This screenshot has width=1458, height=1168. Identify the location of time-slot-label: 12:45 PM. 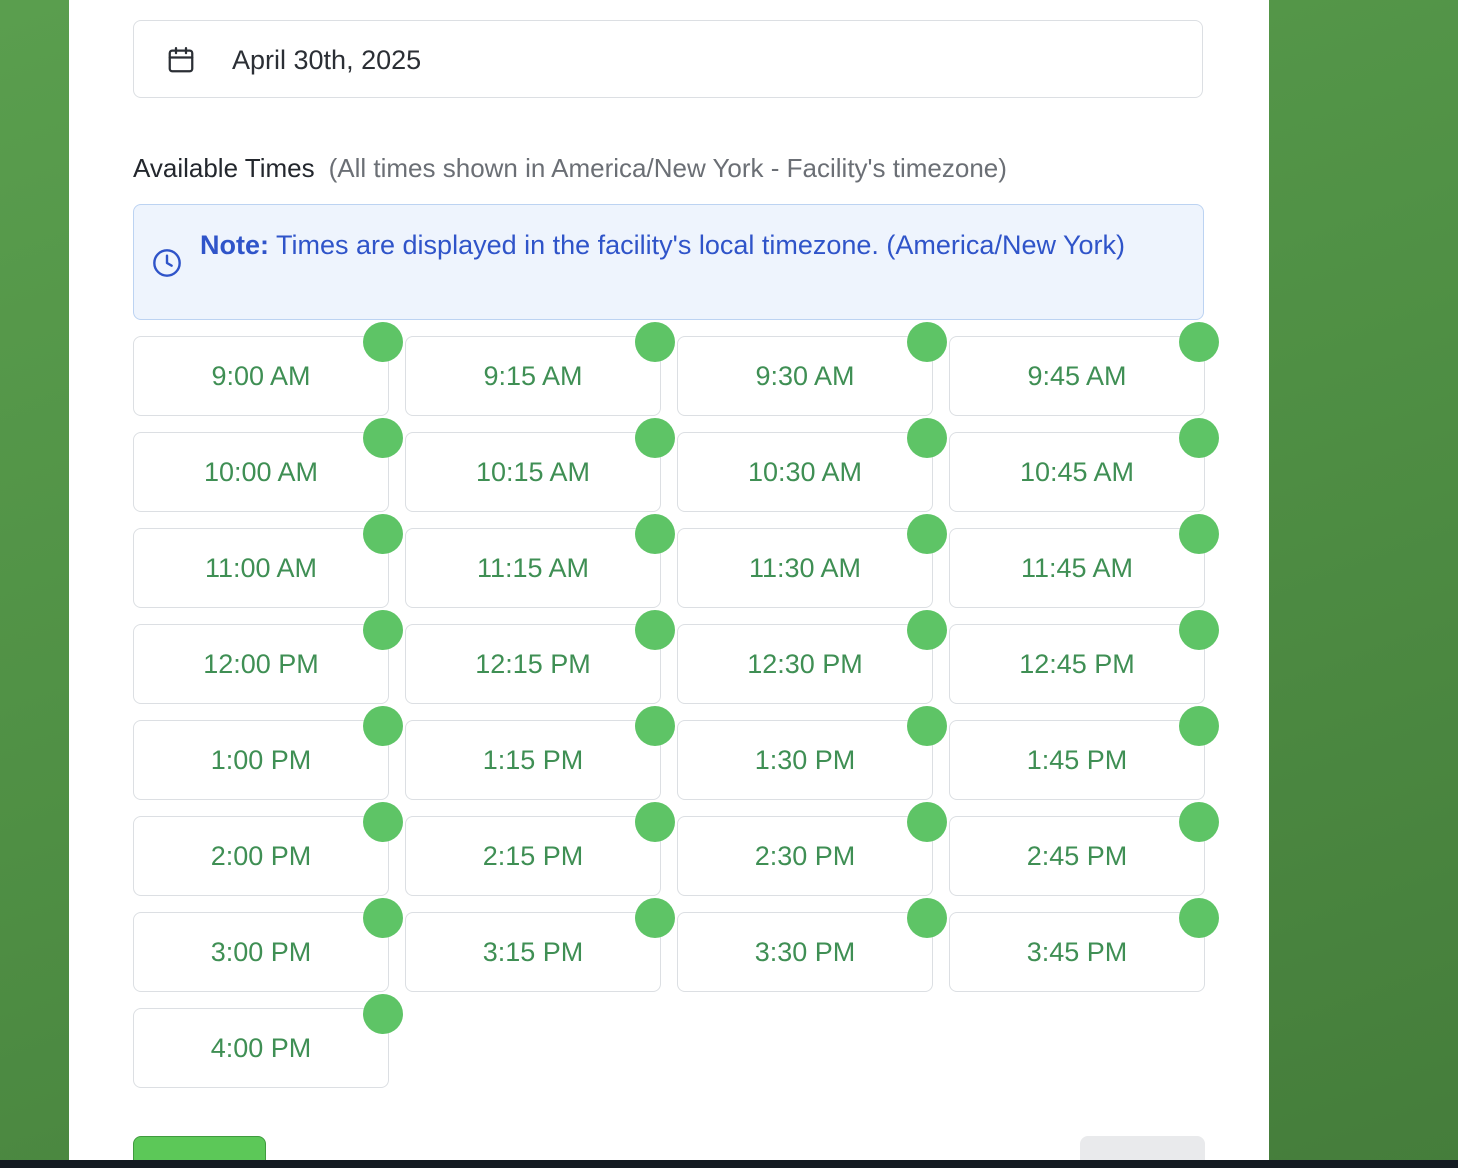
(1077, 663).